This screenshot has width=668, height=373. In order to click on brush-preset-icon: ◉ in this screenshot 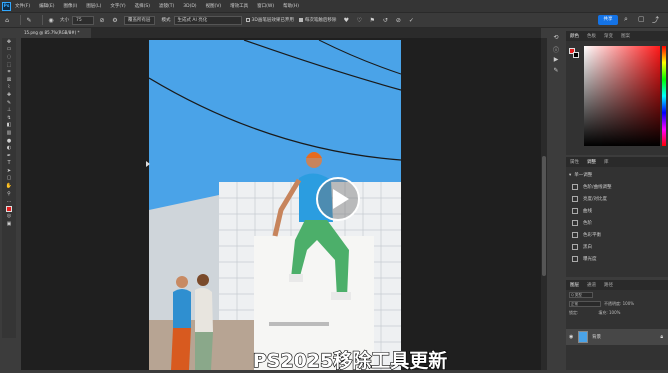, I will do `click(51, 20)`.